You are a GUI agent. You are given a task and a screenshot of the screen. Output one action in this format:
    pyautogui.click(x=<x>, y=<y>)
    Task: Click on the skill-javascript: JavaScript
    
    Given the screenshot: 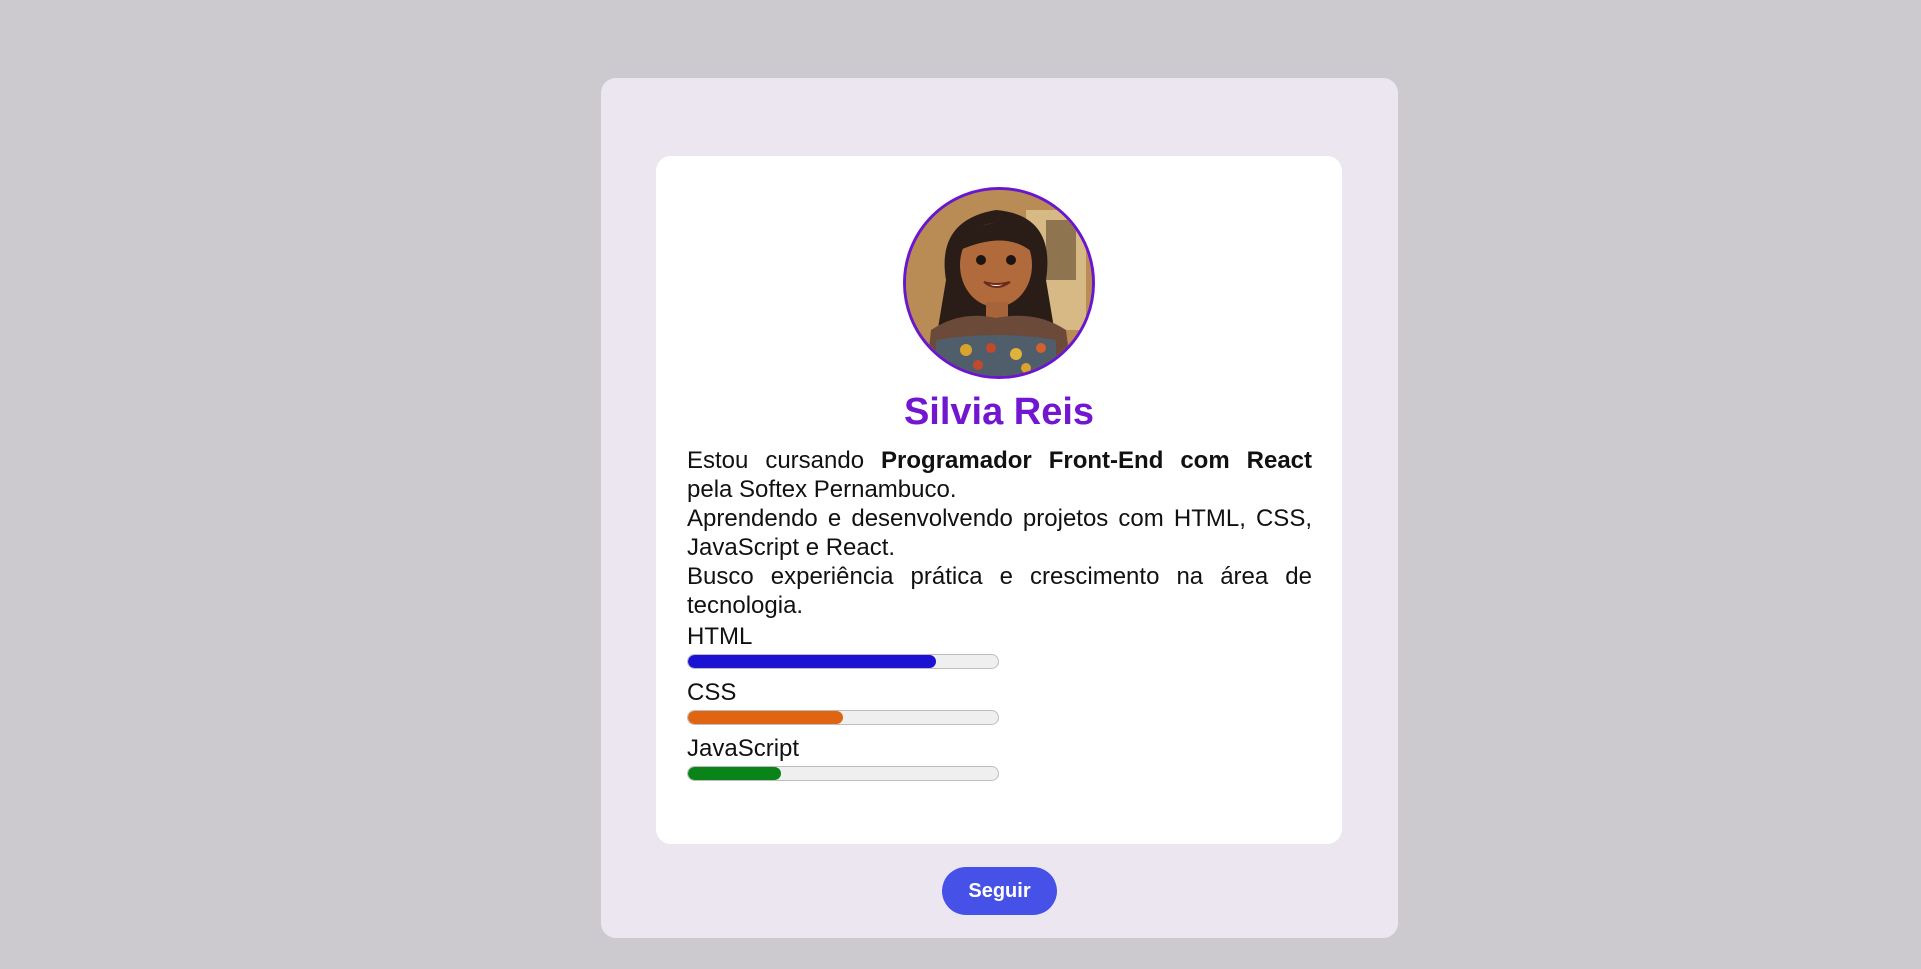 What is the action you would take?
    pyautogui.click(x=999, y=757)
    